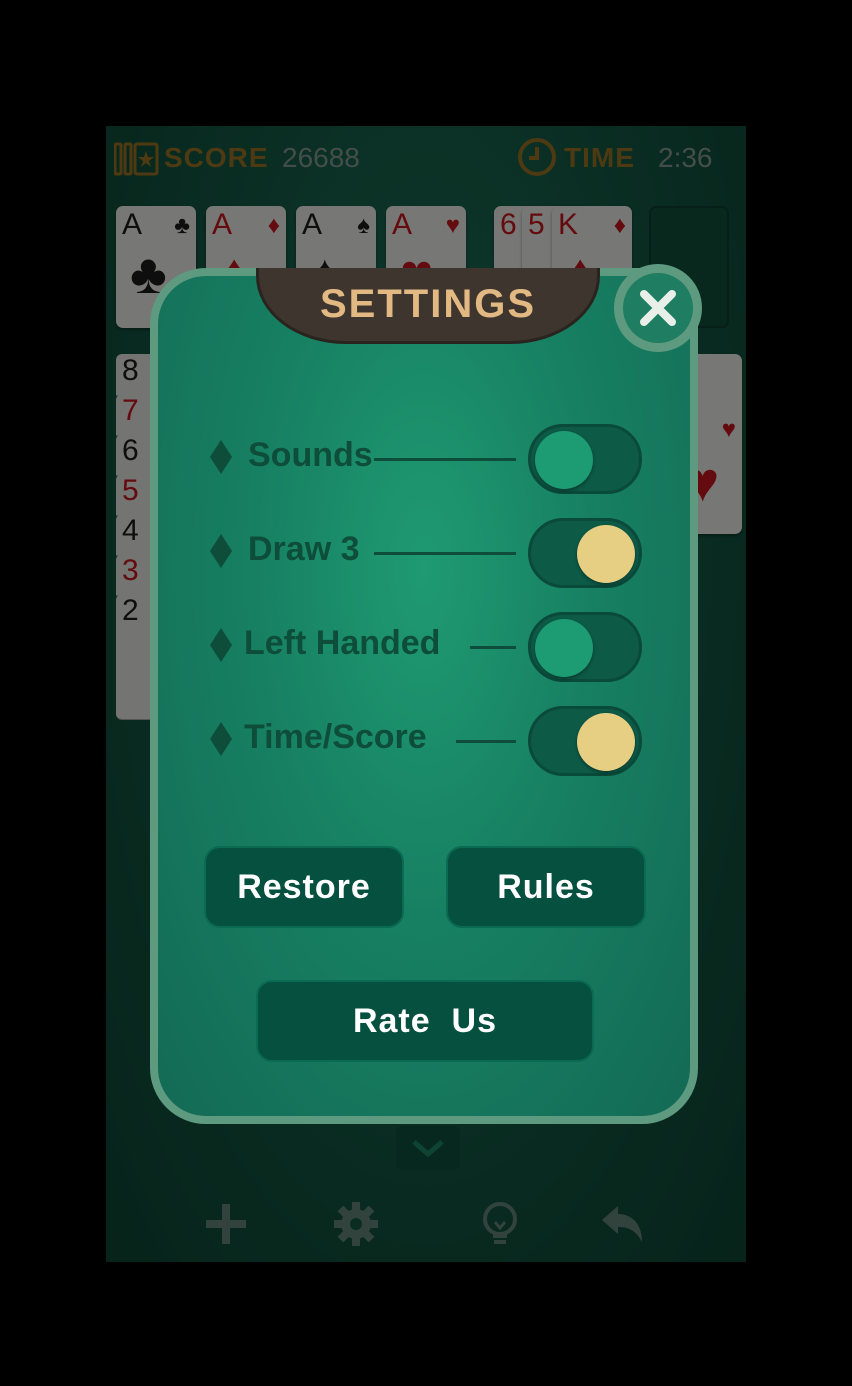 This screenshot has width=852, height=1386. What do you see at coordinates (304, 549) in the screenshot?
I see `setting-label: Draw 3` at bounding box center [304, 549].